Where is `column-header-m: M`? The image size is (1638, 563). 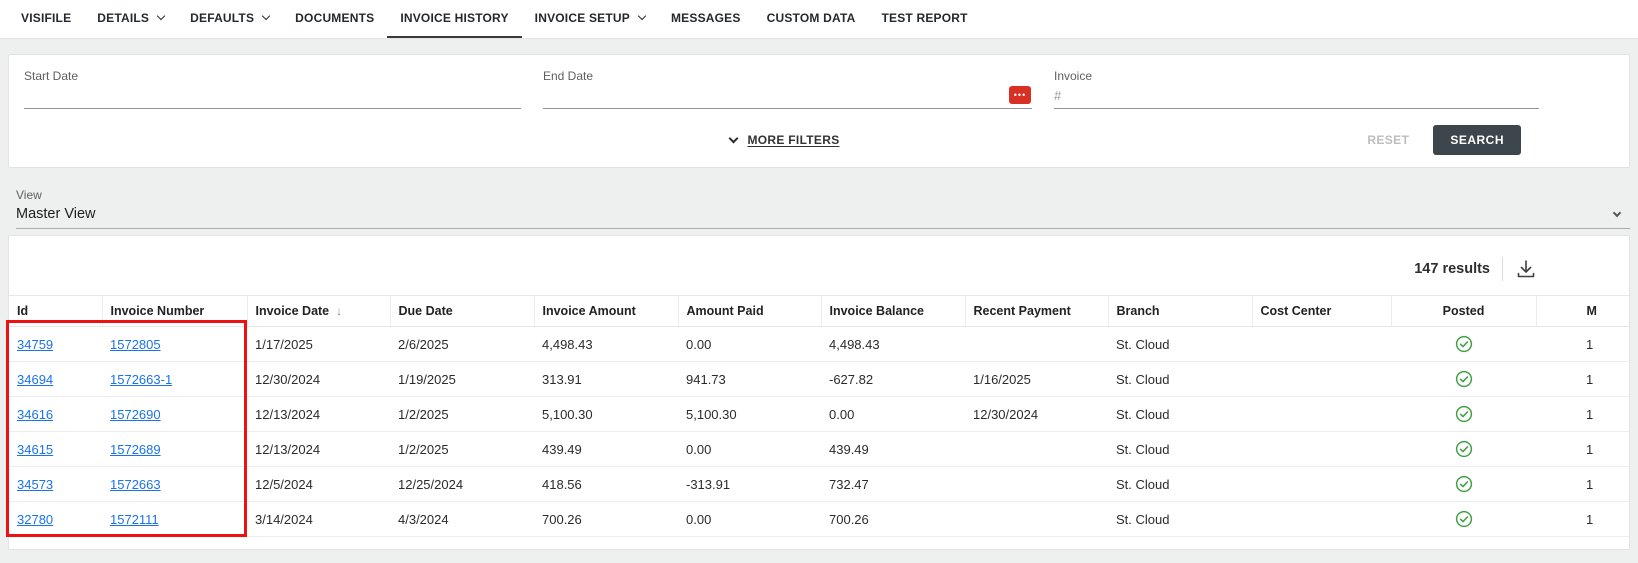 column-header-m: M is located at coordinates (1582, 311).